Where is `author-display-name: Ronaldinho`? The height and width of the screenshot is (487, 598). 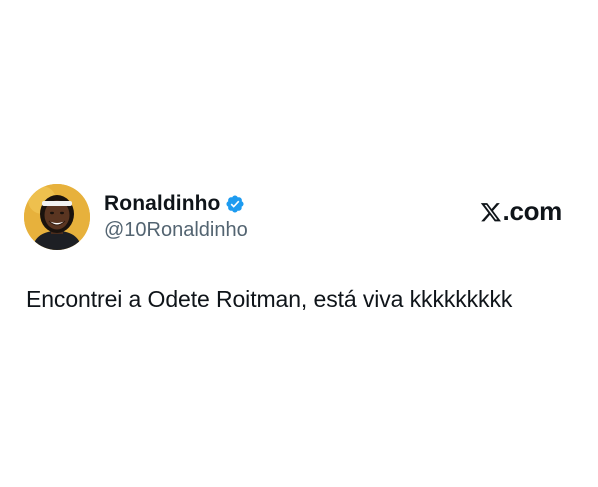
author-display-name: Ronaldinho is located at coordinates (162, 204).